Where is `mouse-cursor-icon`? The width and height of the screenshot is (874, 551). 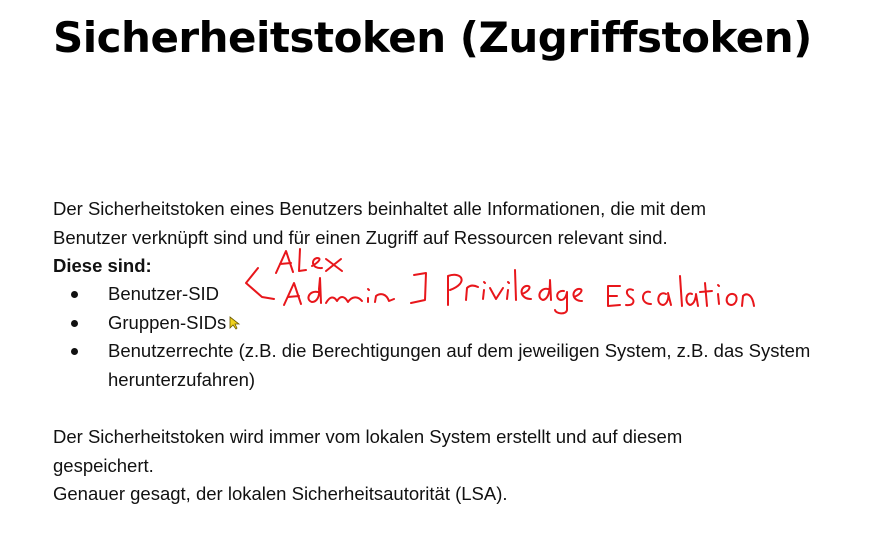
mouse-cursor-icon is located at coordinates (235, 323).